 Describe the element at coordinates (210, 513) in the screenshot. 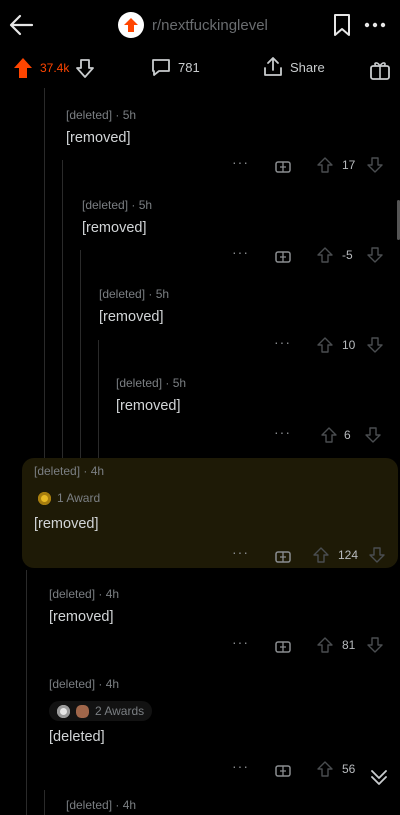

I see `comment-highlighted: [deleted] · 4h 1 Award [removed] ··· 124` at that location.